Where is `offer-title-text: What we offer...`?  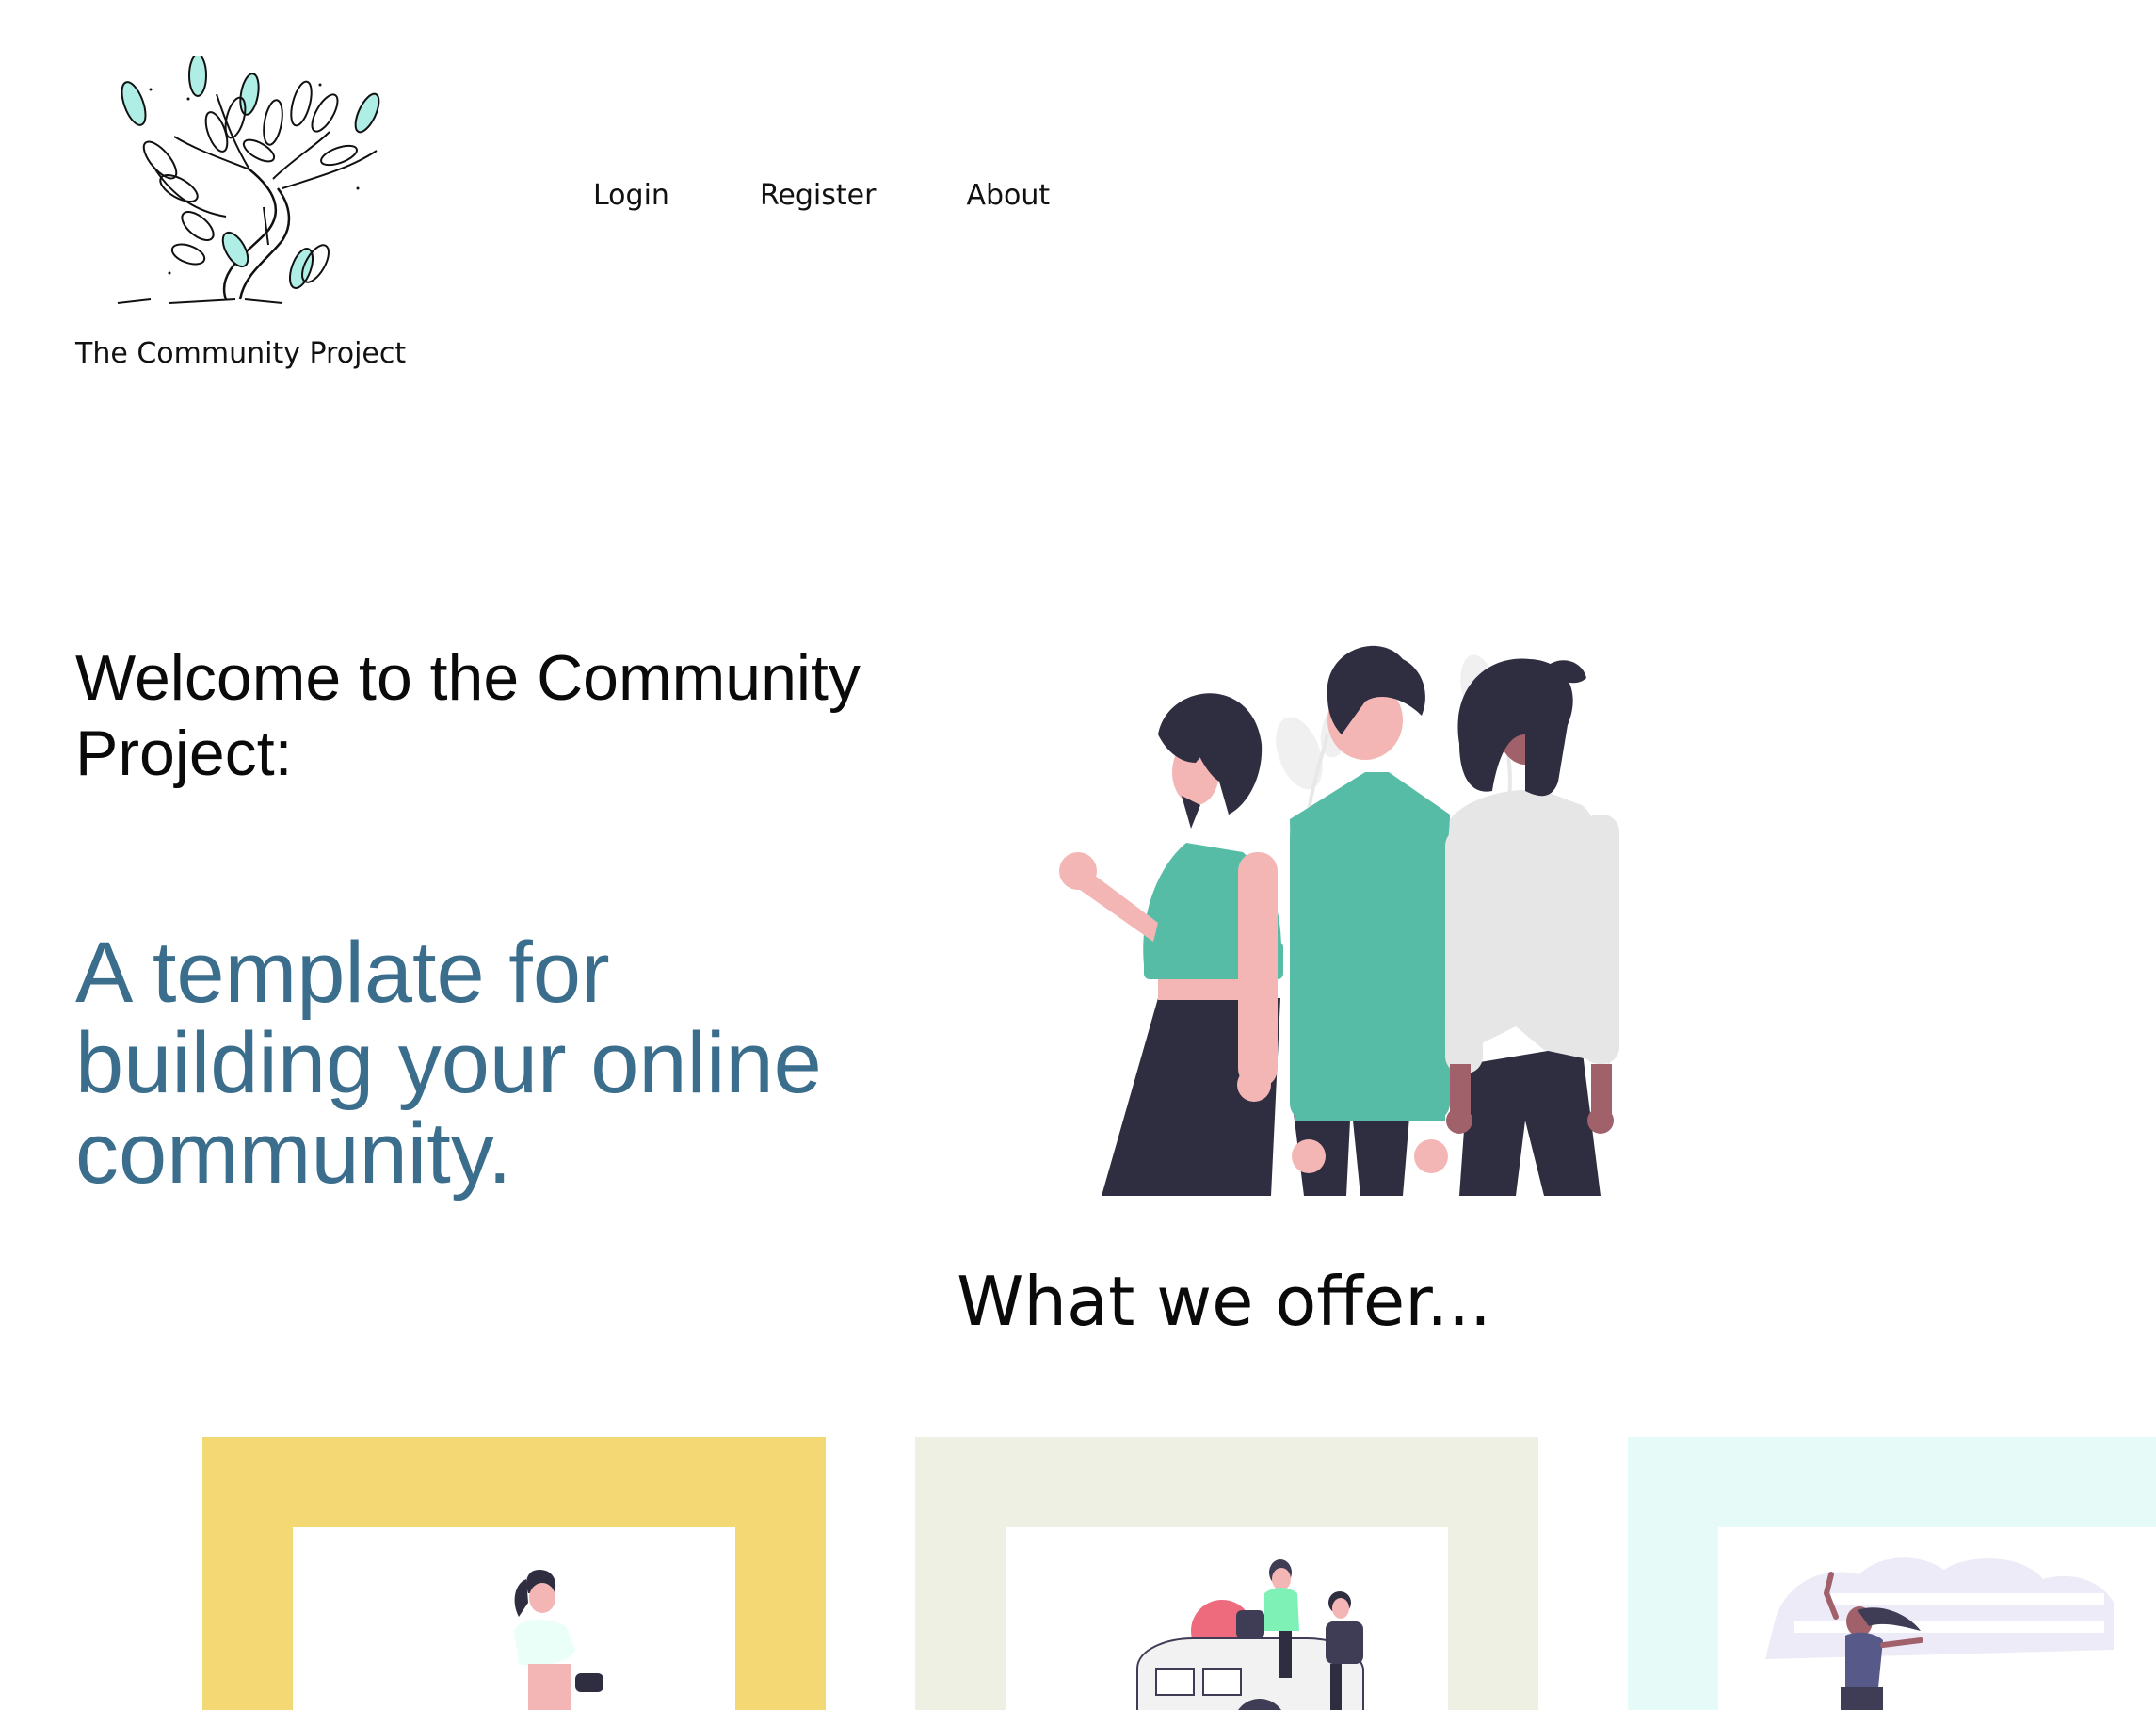
offer-title-text: What we offer... is located at coordinates (1224, 1301).